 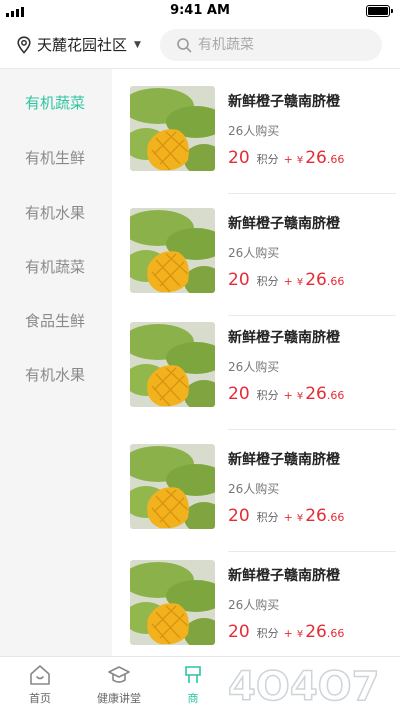 I want to click on tab-health-lecture-label: 健康讲堂, so click(x=119, y=698).